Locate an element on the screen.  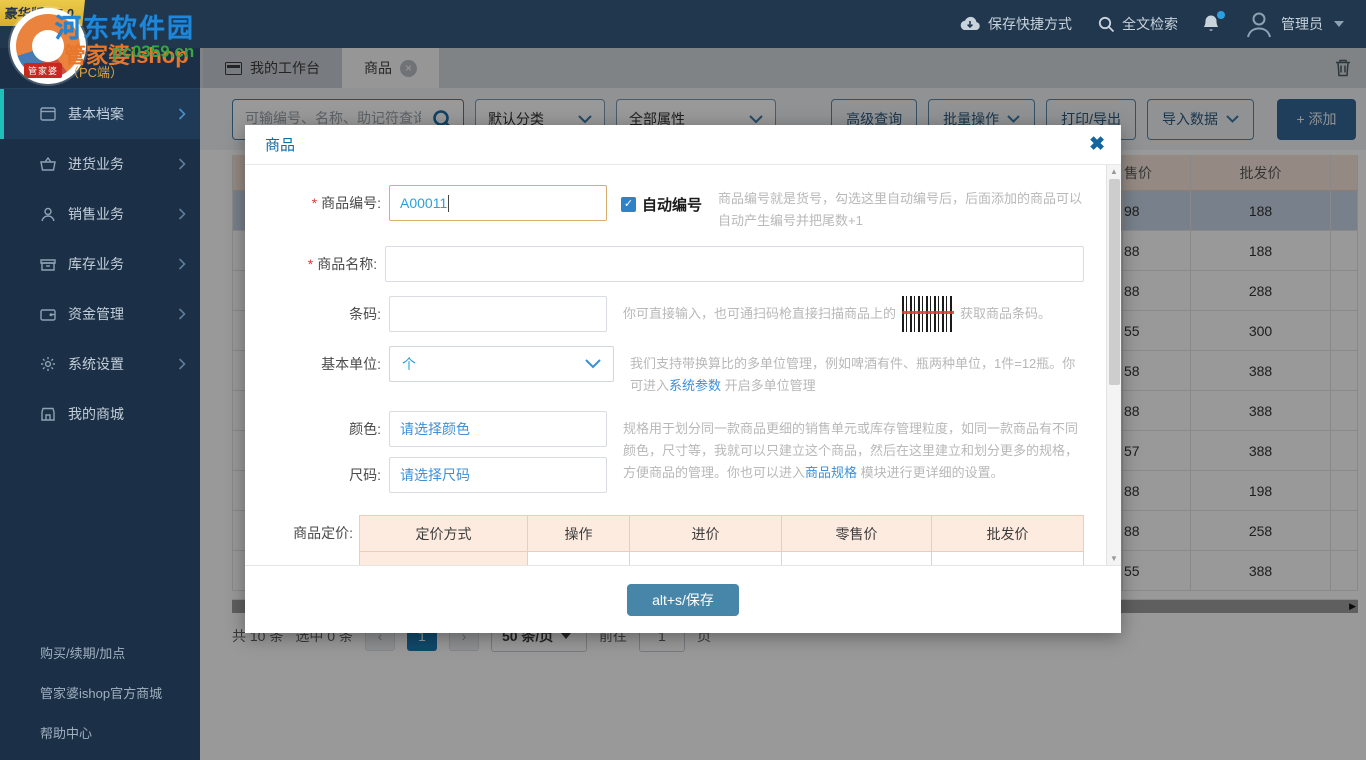
barcode-hint: 你可直接输入，也可通扫码枪直接扫描商品上的 获取商品条码。 is located at coordinates (853, 314).